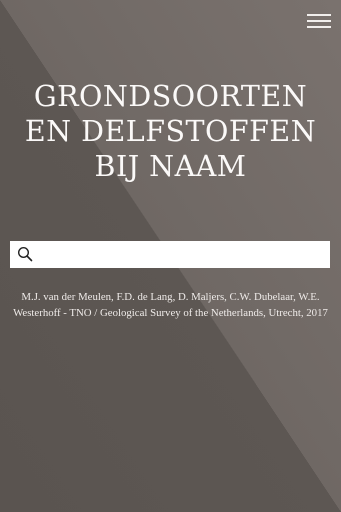 The width and height of the screenshot is (341, 512). Describe the element at coordinates (319, 21) in the screenshot. I see `hamburger-menu-icon` at that location.